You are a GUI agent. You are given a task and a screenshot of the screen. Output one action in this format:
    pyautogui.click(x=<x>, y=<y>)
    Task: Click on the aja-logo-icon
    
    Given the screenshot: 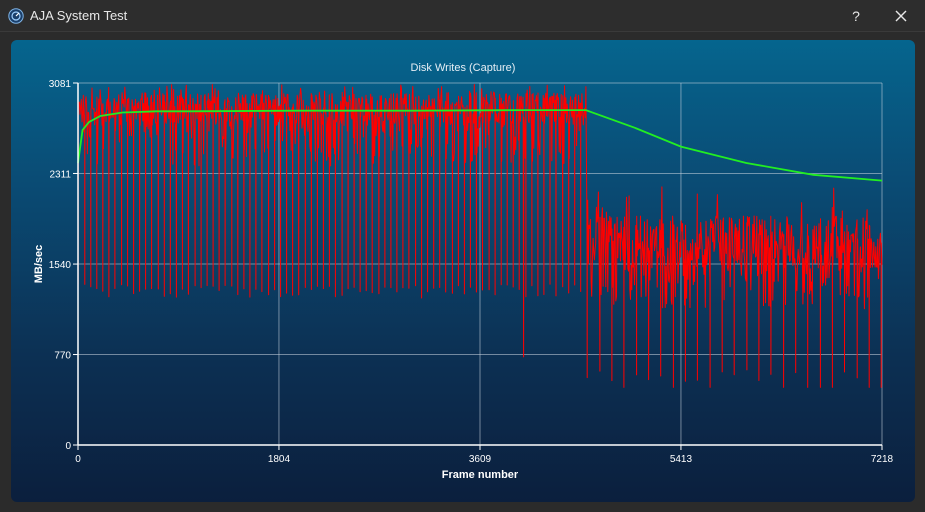 What is the action you would take?
    pyautogui.click(x=16, y=16)
    